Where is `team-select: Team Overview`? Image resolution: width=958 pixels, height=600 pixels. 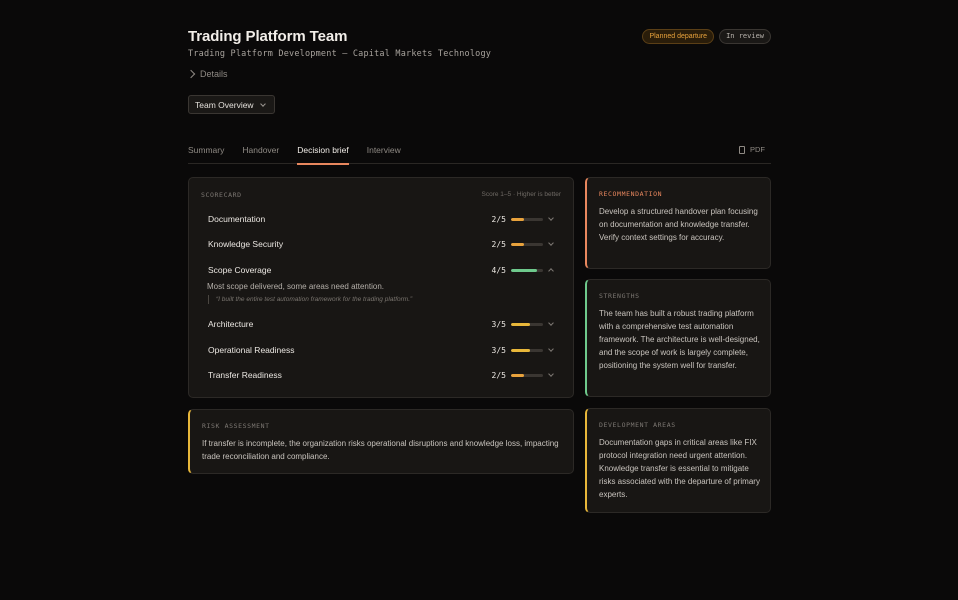 team-select: Team Overview is located at coordinates (231, 104).